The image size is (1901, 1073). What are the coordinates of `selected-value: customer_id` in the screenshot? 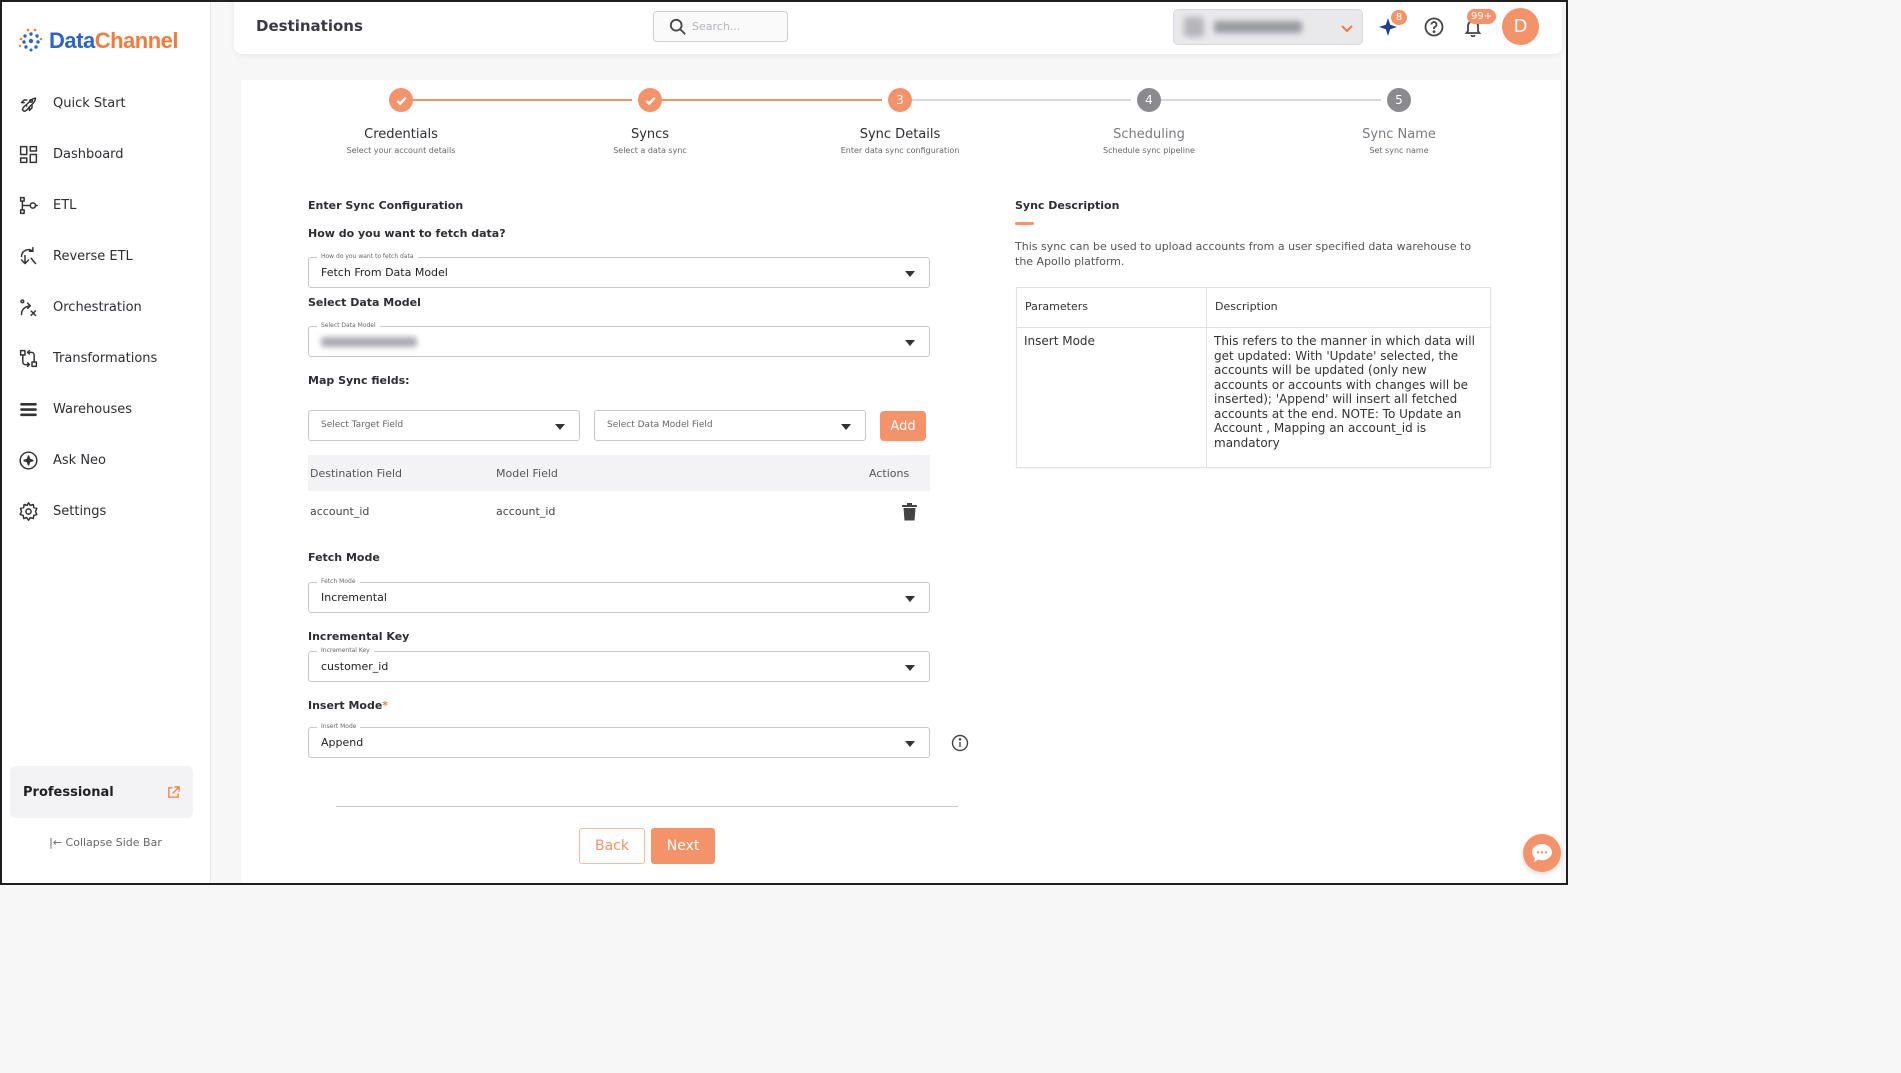 It's located at (355, 666).